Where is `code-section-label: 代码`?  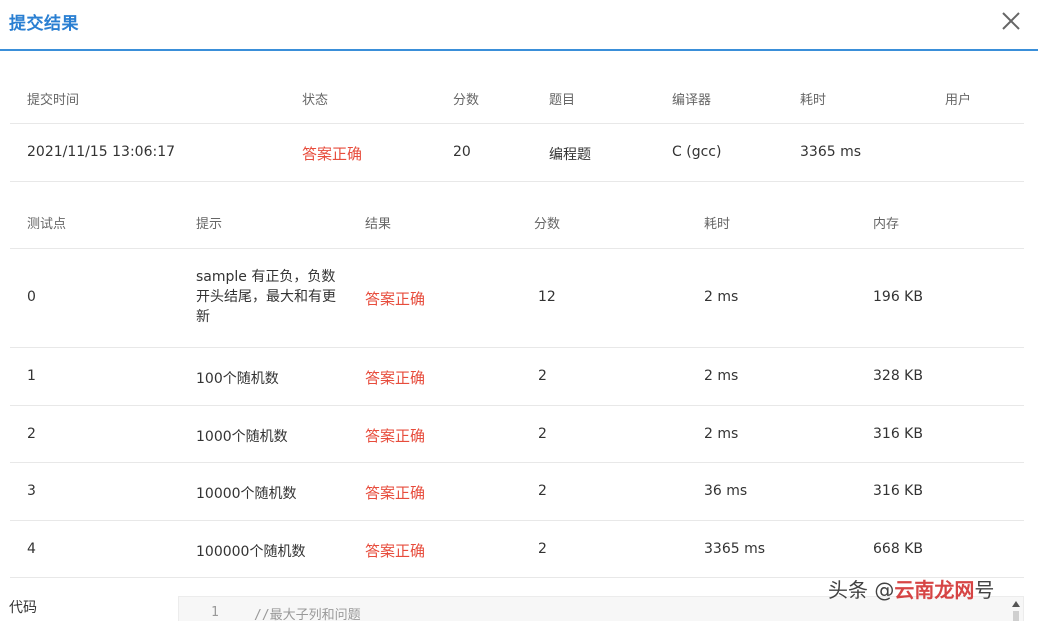 code-section-label: 代码 is located at coordinates (23, 608).